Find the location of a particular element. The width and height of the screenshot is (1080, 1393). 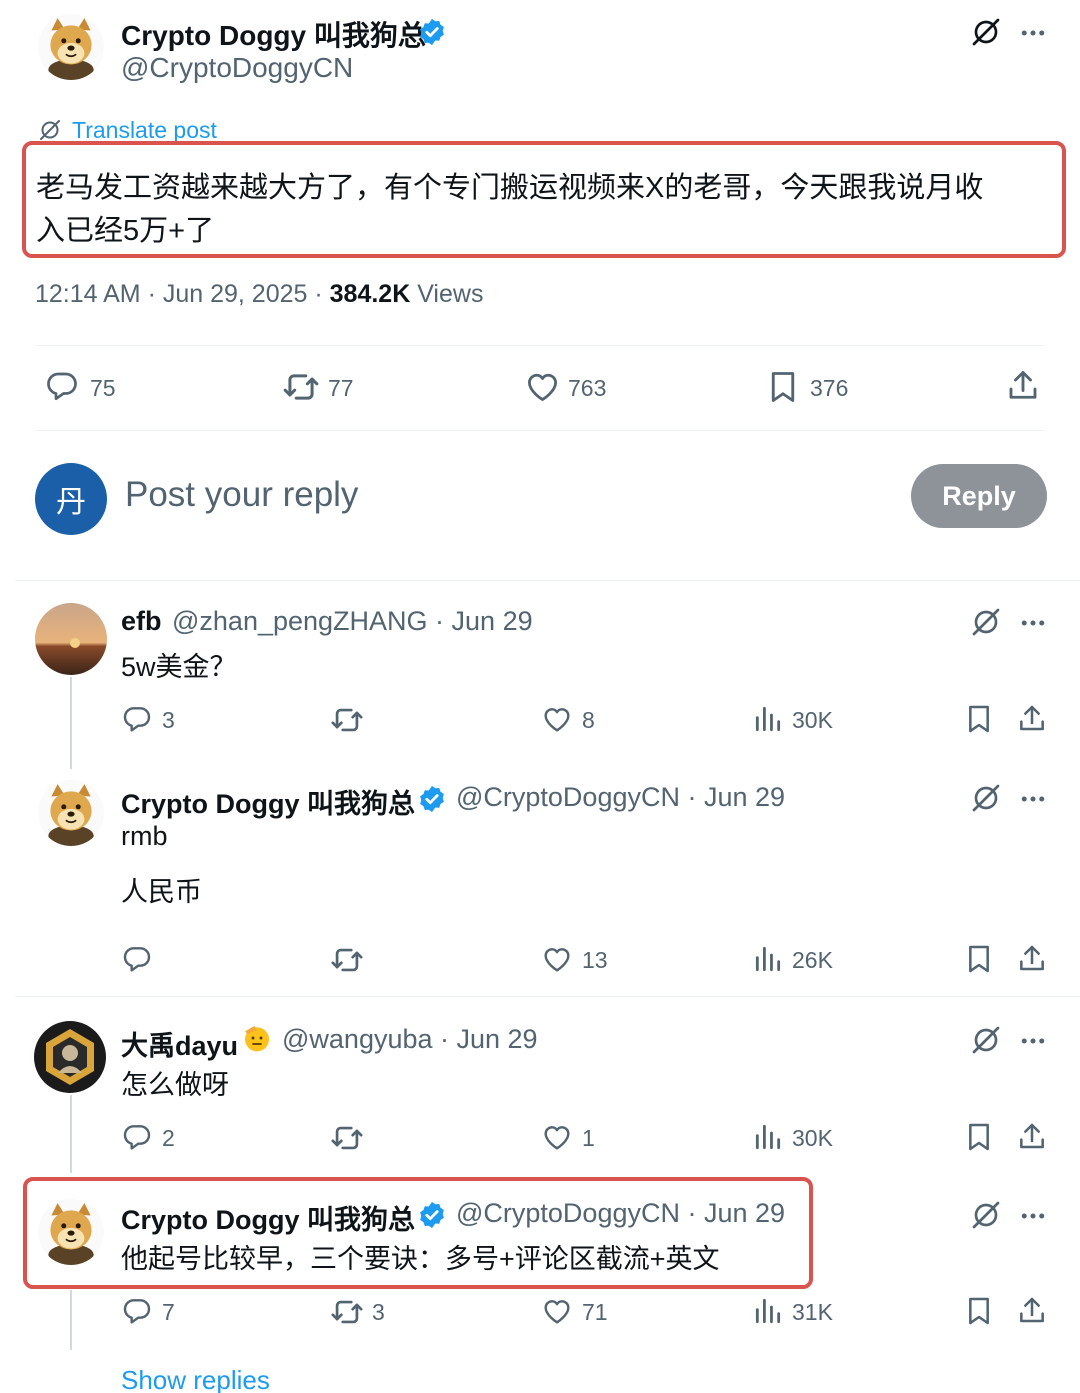

saluting-face-emoji-icon is located at coordinates (257, 1038).